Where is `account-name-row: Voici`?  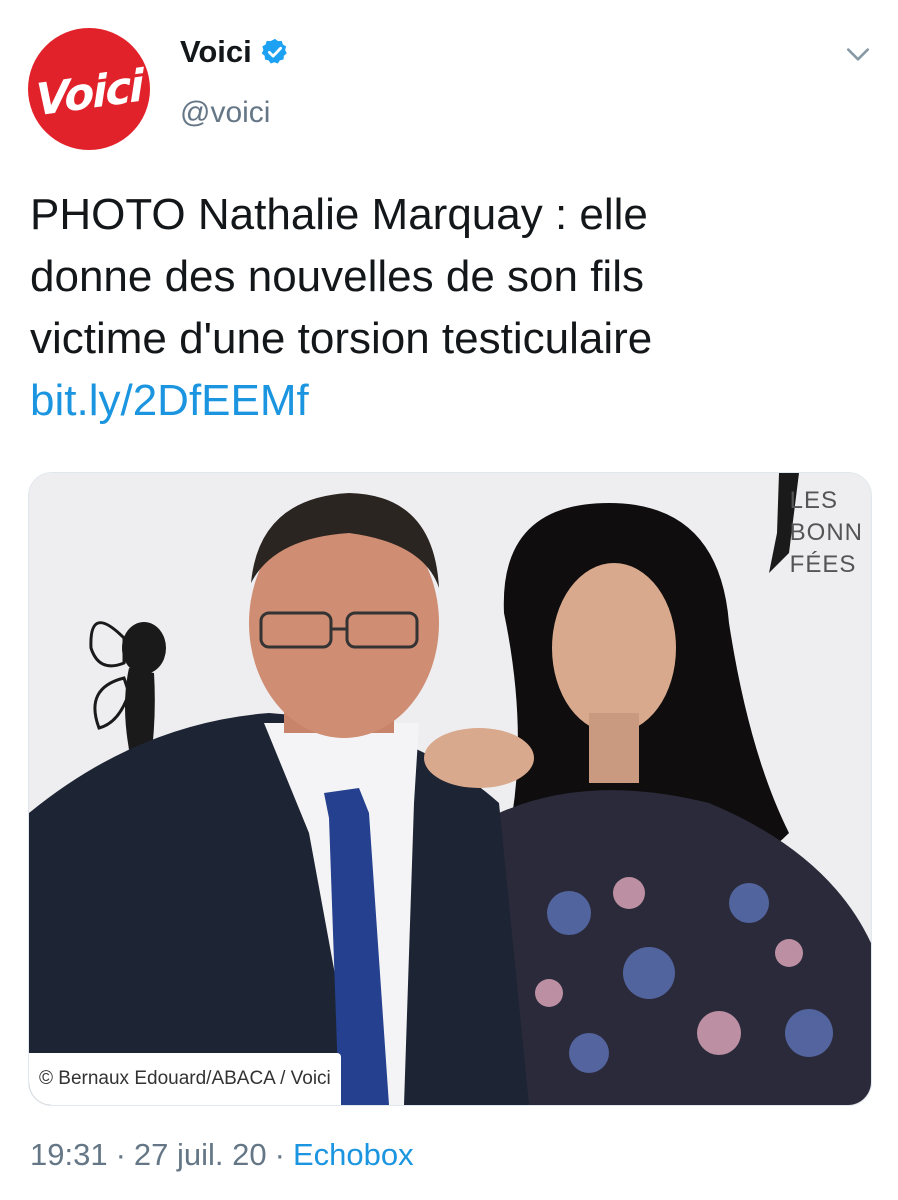
account-name-row: Voici is located at coordinates (235, 52).